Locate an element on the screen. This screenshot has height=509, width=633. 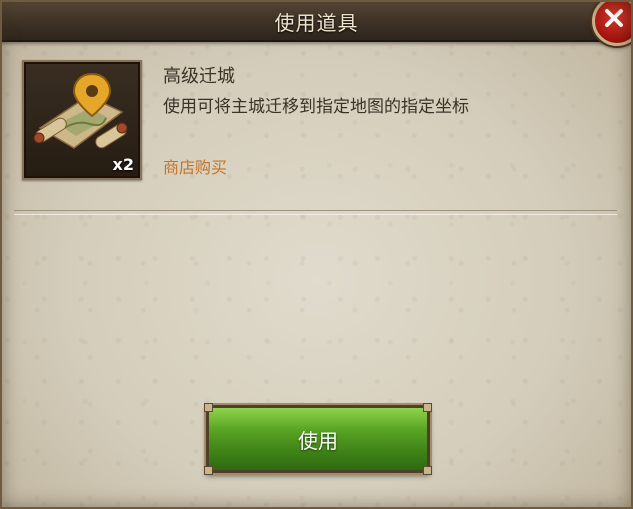
use-button-label: 使用 is located at coordinates (318, 441).